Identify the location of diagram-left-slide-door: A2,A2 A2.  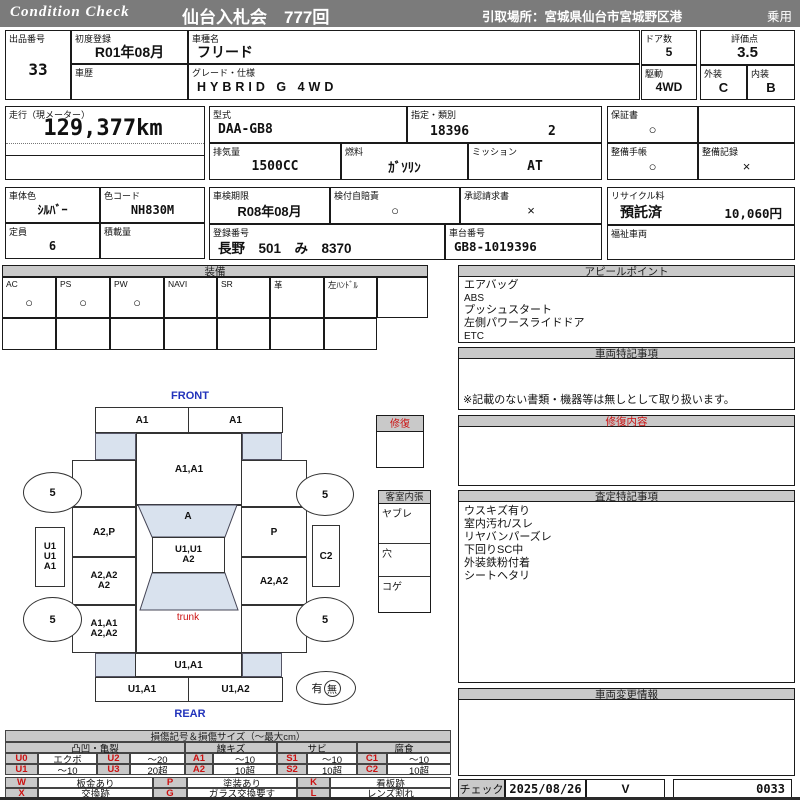
(104, 581).